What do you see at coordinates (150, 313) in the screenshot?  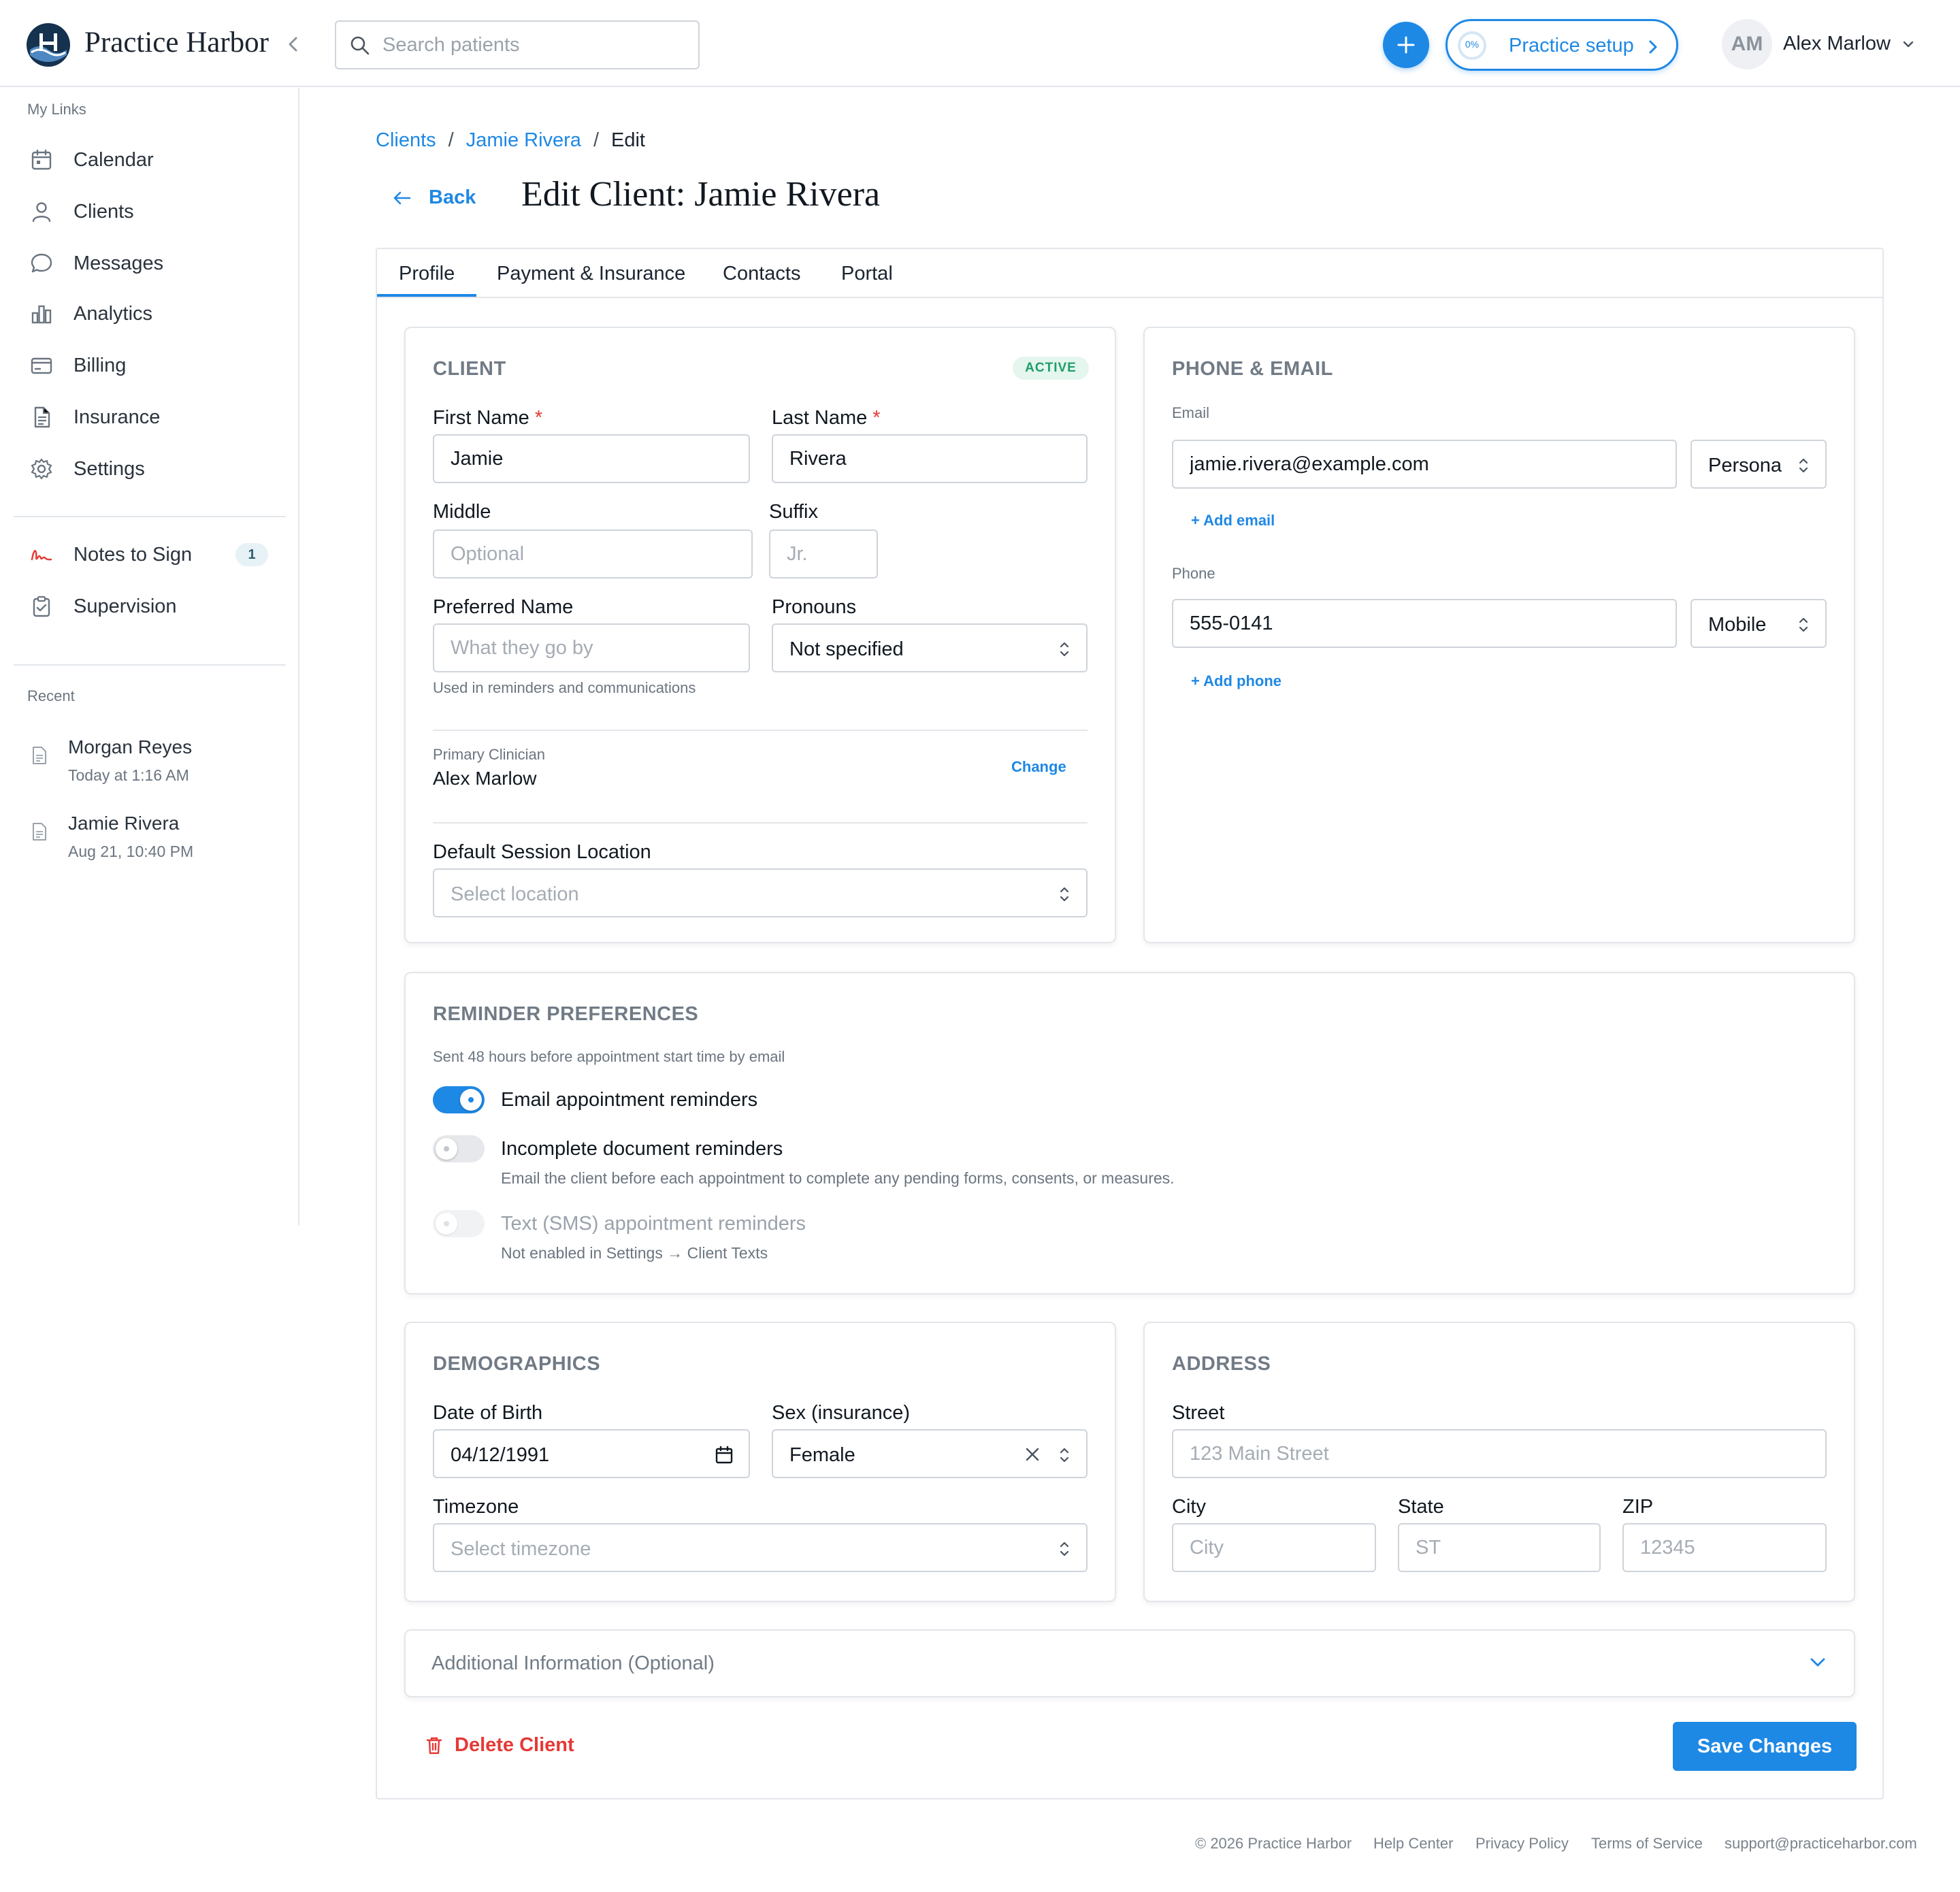 I see `sidebar-item-analytics: Analytics` at bounding box center [150, 313].